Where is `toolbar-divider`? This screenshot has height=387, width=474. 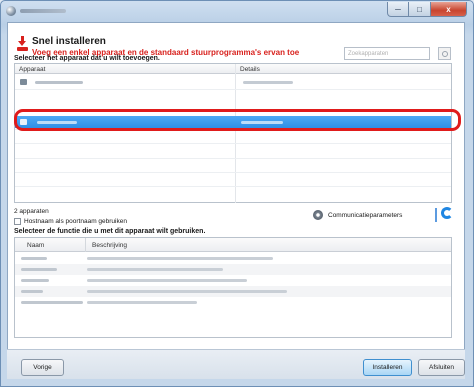
toolbar-divider is located at coordinates (436, 215).